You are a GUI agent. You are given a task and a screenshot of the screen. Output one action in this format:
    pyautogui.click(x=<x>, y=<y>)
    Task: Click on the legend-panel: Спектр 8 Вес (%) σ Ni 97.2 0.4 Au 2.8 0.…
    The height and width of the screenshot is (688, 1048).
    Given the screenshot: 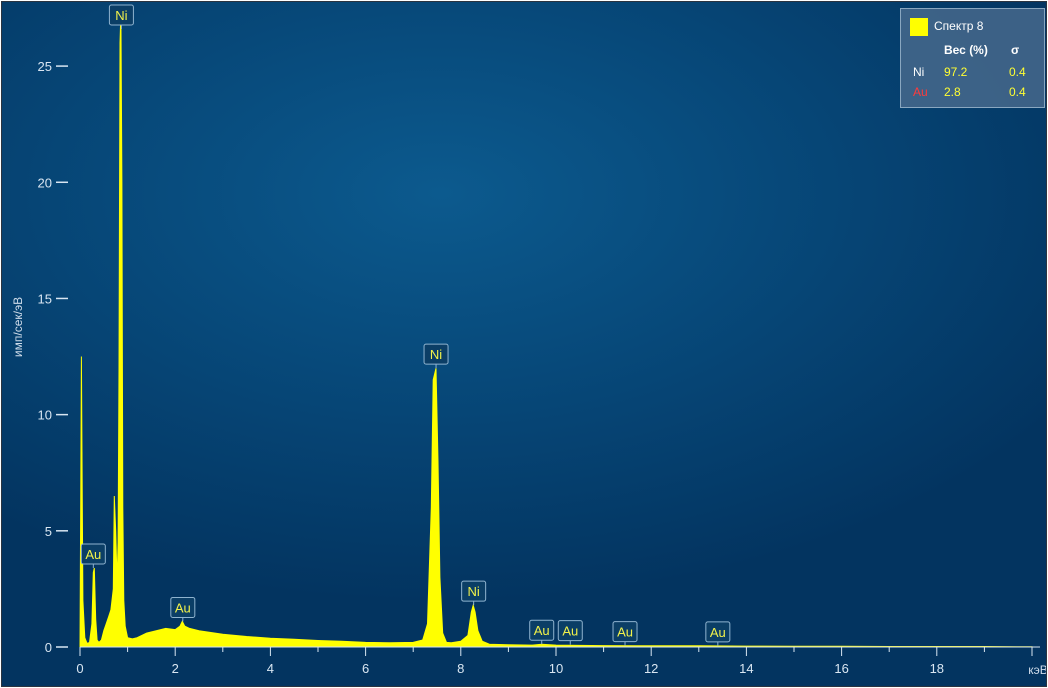 What is the action you would take?
    pyautogui.click(x=972, y=58)
    